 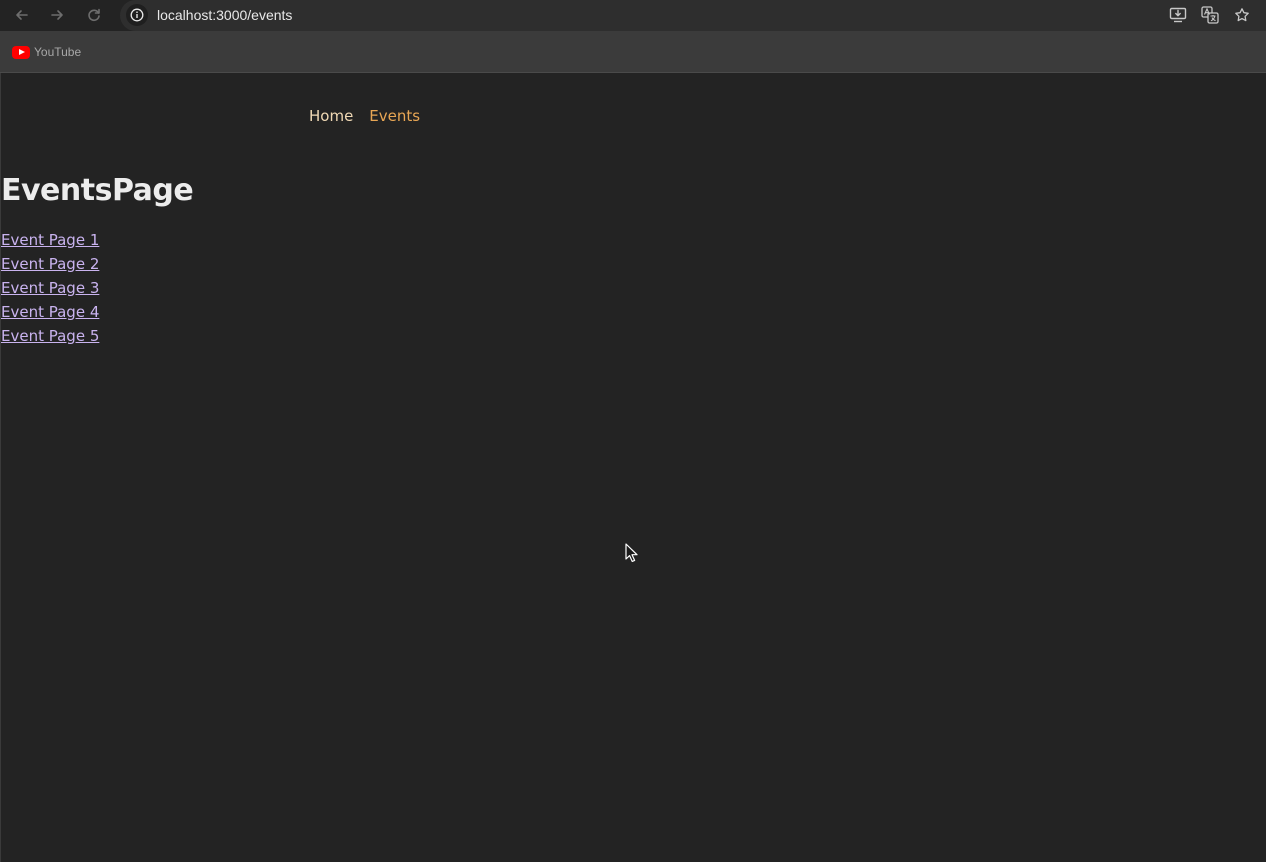 I want to click on event-link-5: Event Page 5, so click(x=50, y=336).